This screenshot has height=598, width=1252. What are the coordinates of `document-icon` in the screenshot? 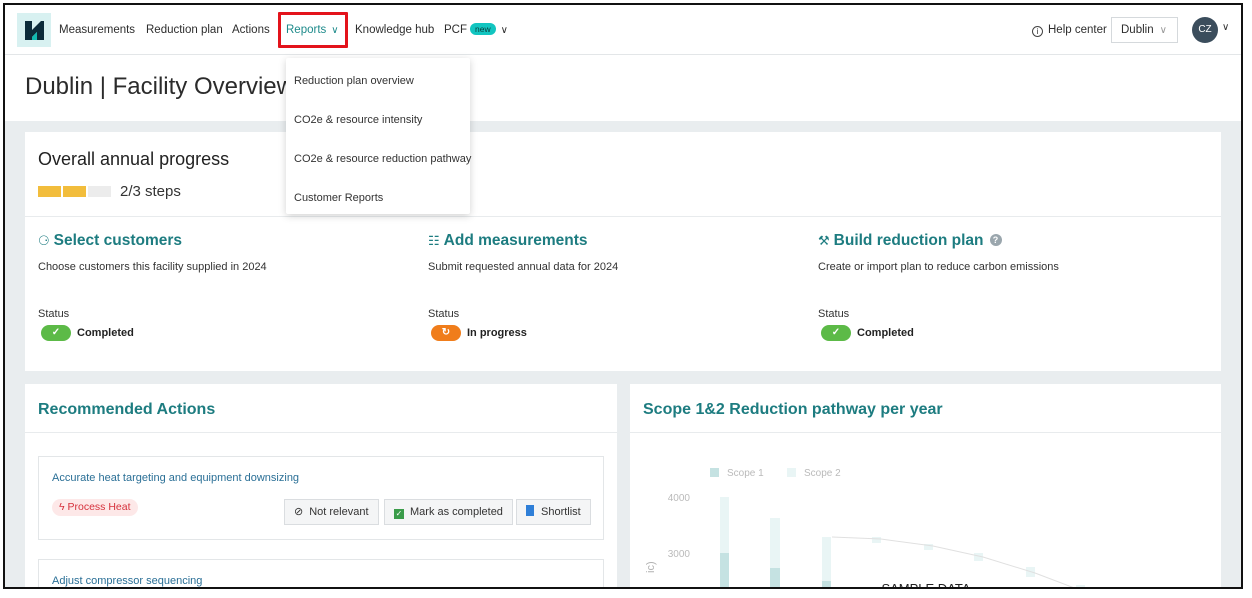 It's located at (530, 510).